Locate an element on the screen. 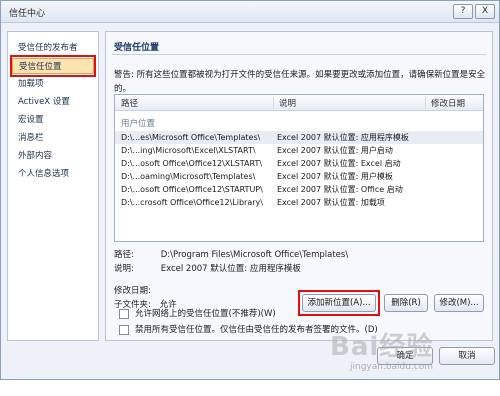 The height and width of the screenshot is (396, 500). detail-date-modified: 修改日期: is located at coordinates (132, 290).